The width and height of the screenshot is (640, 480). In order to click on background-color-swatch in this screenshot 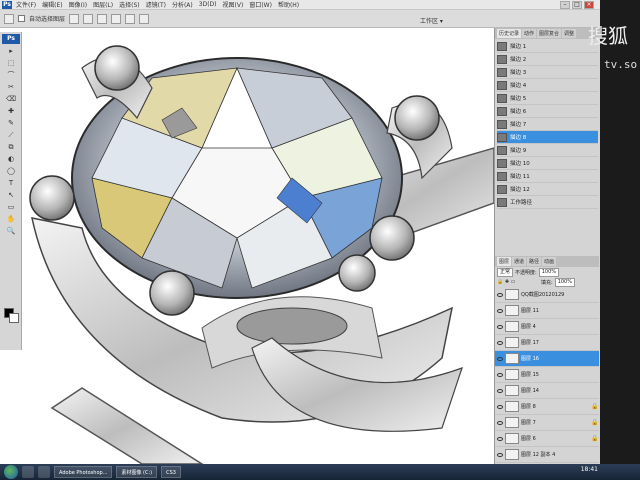, I will do `click(14, 318)`.